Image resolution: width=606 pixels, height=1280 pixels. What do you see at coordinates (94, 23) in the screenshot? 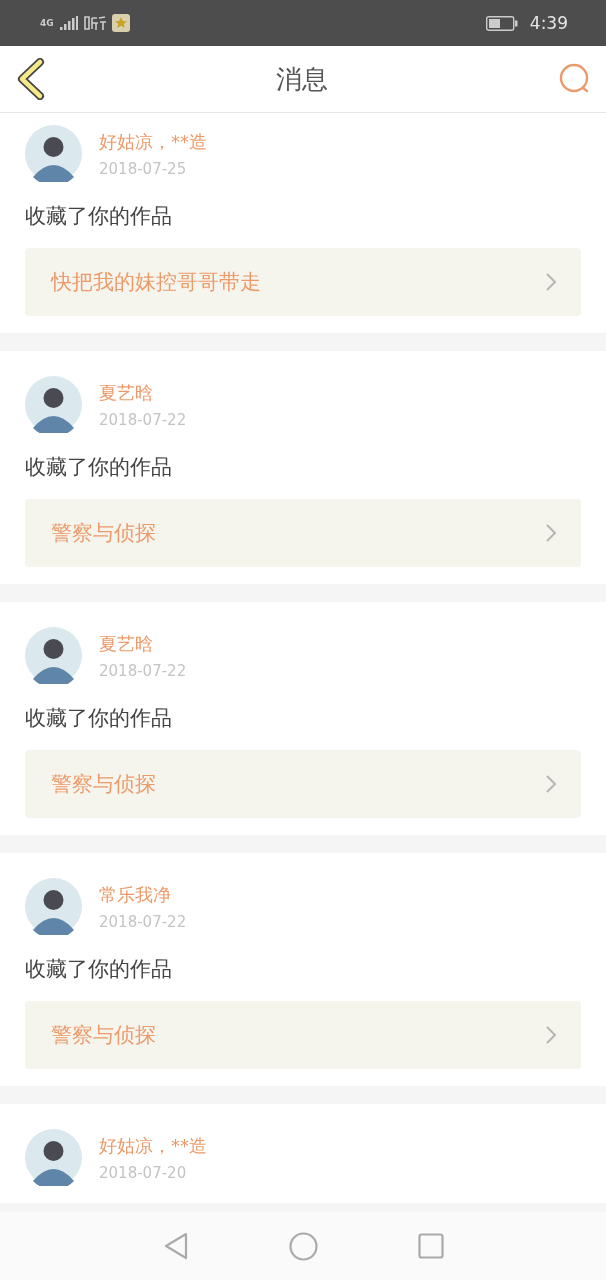
I see `app-icon` at bounding box center [94, 23].